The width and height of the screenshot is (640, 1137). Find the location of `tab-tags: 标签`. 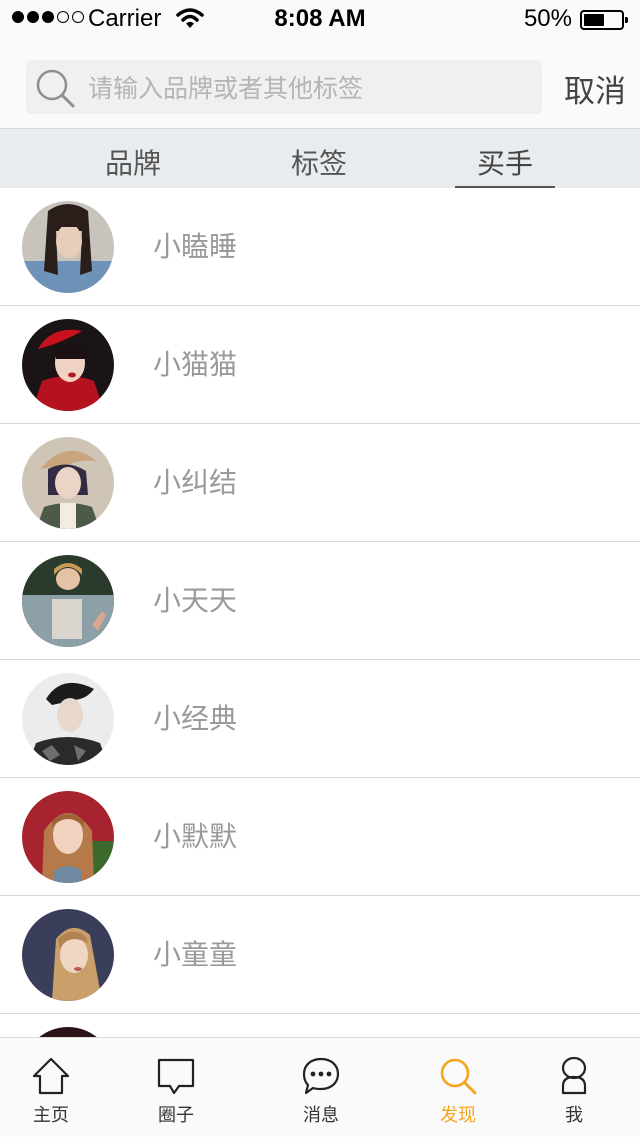

tab-tags: 标签 is located at coordinates (319, 158).